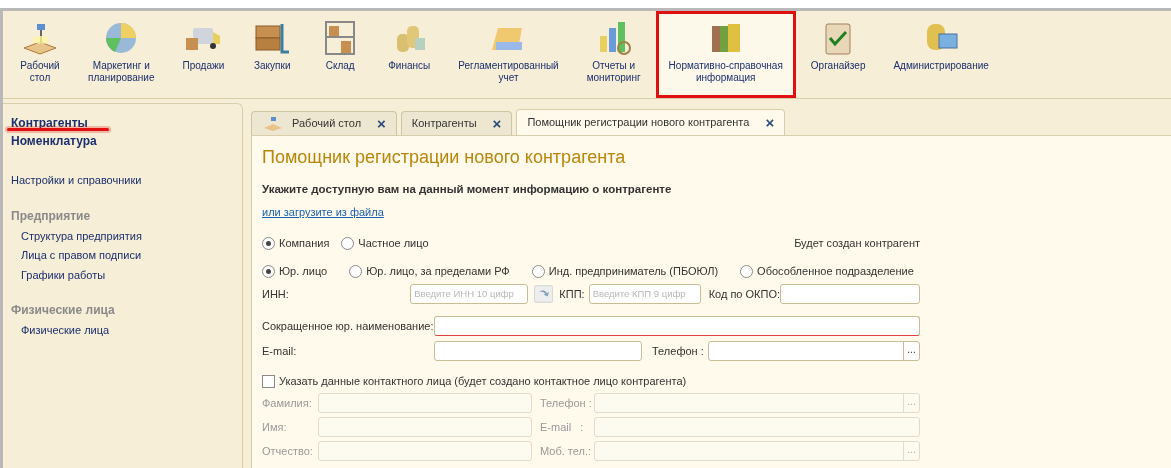  Describe the element at coordinates (203, 54) in the screenshot. I see `section-button: Продажи` at that location.